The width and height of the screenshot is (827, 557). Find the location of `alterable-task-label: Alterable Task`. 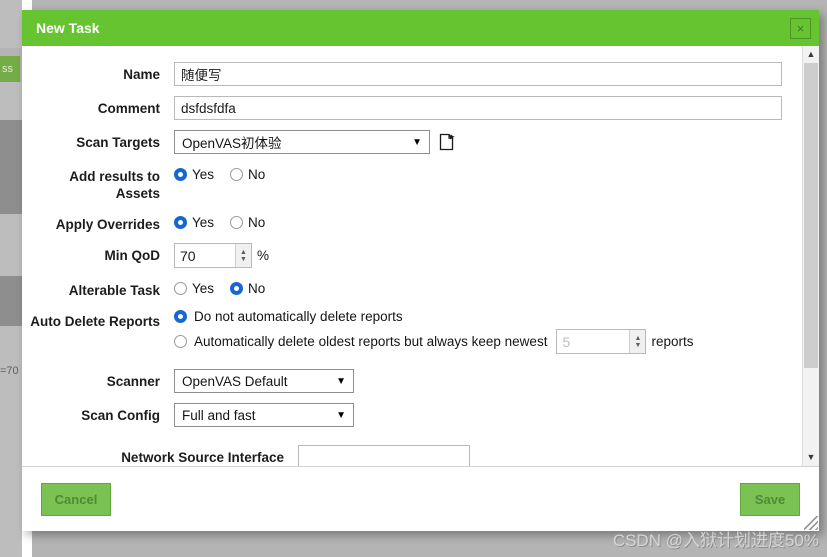

alterable-task-label: Alterable Task is located at coordinates (114, 290).